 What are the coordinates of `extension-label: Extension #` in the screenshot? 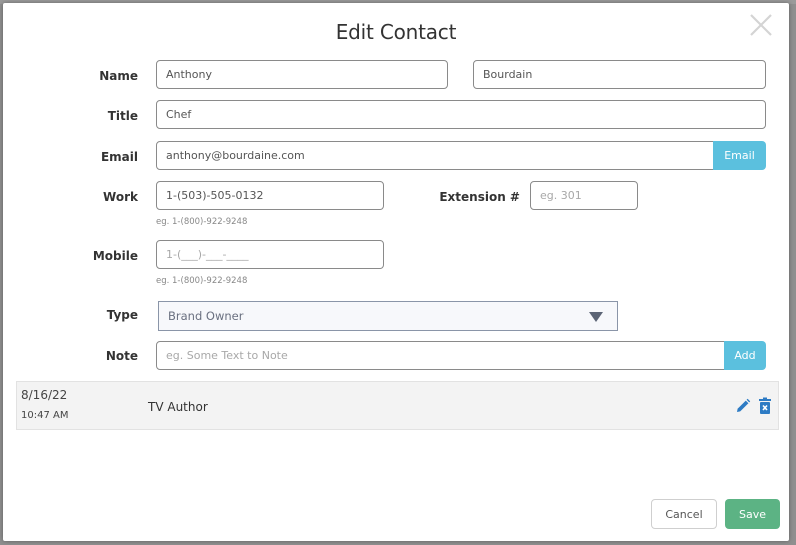 It's located at (479, 197).